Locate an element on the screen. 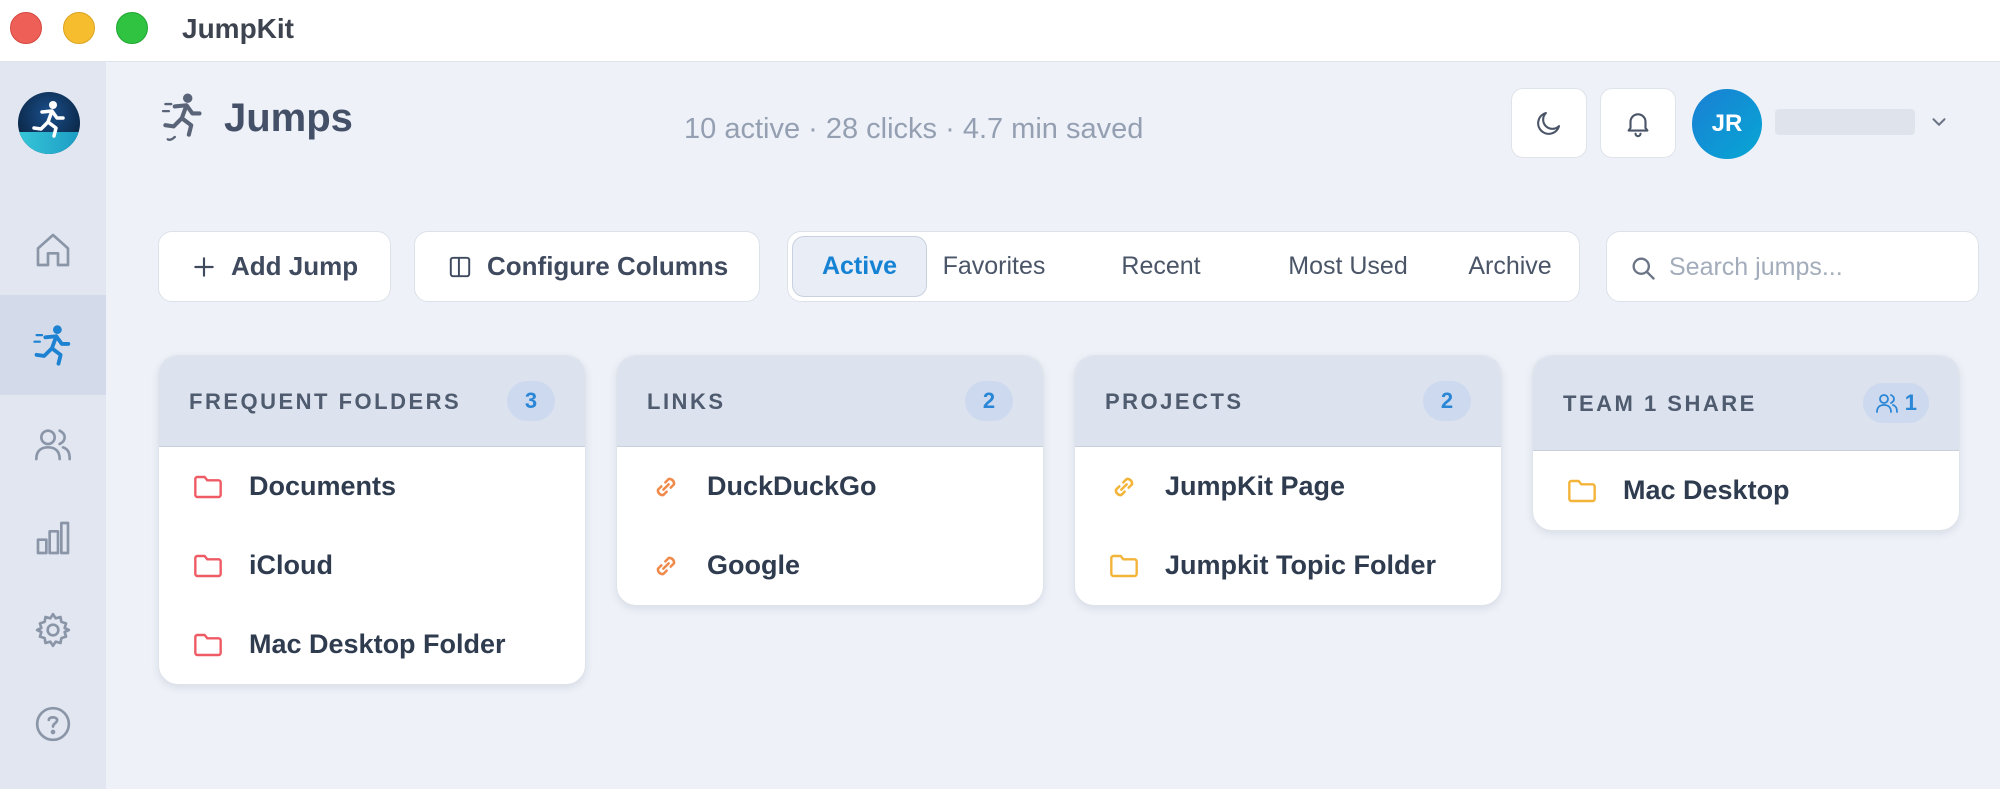  stats-summary: 10 active · 28 clicks · 4.7 min saved is located at coordinates (914, 129).